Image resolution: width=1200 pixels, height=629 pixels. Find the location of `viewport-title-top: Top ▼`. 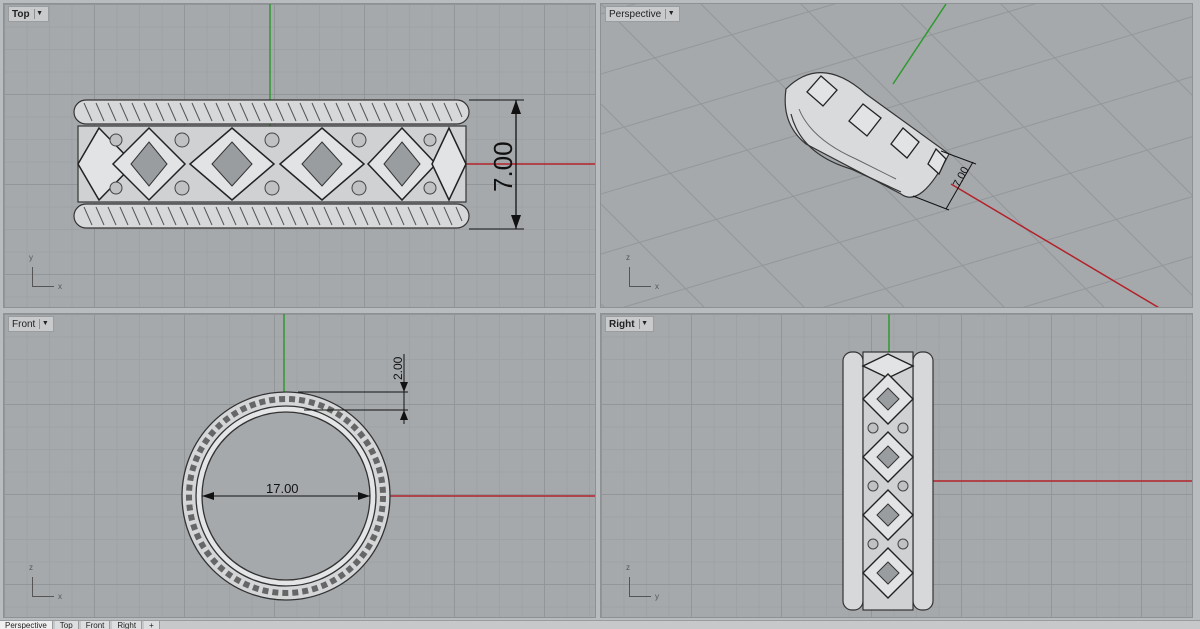

viewport-title-top: Top ▼ is located at coordinates (28, 14).